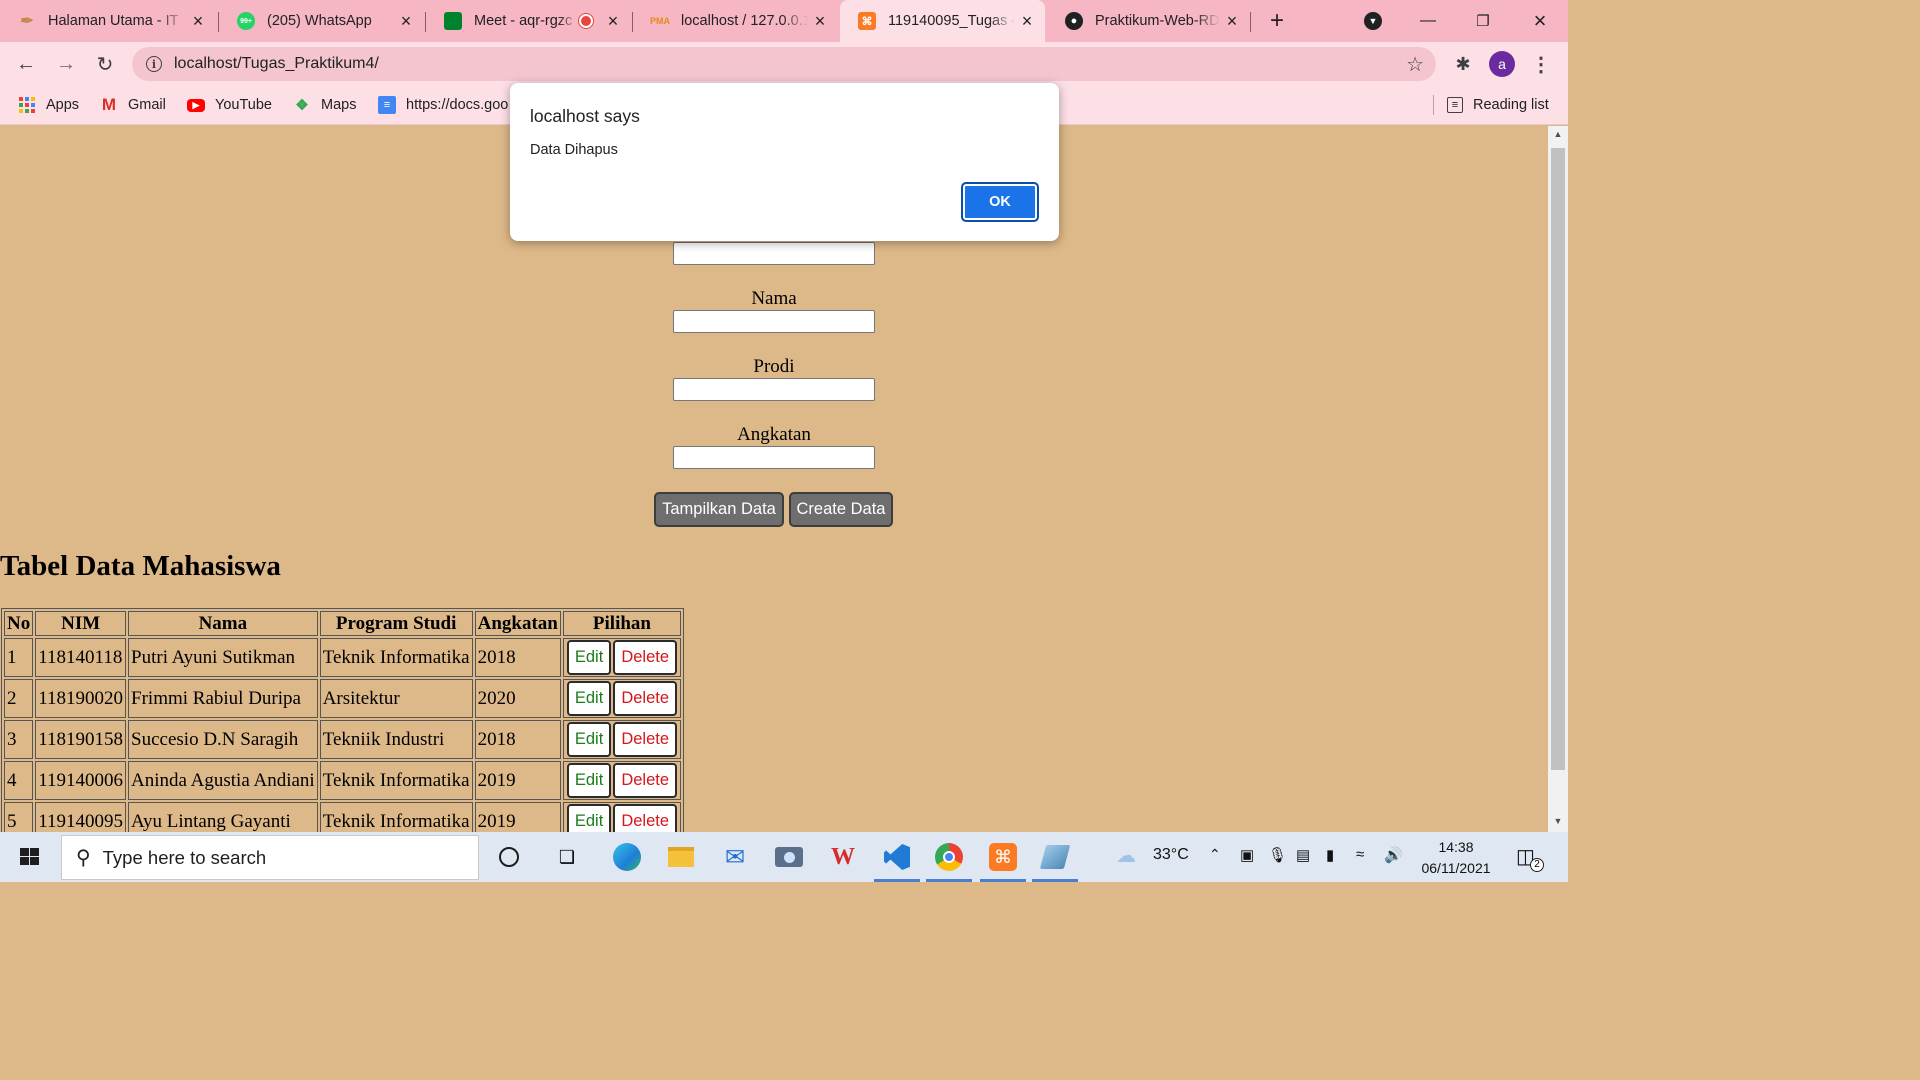 This screenshot has width=1920, height=1080. What do you see at coordinates (246, 21) in the screenshot?
I see `whatsapp-icon: 99+` at bounding box center [246, 21].